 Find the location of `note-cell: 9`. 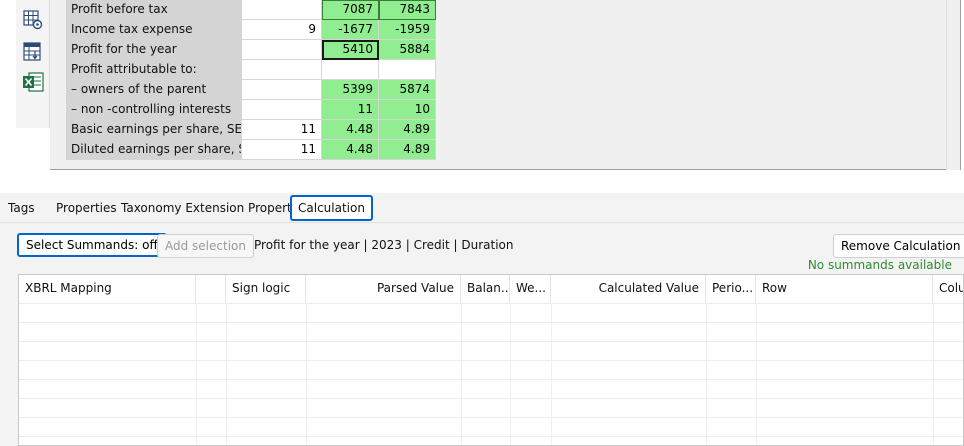

note-cell: 9 is located at coordinates (282, 30).